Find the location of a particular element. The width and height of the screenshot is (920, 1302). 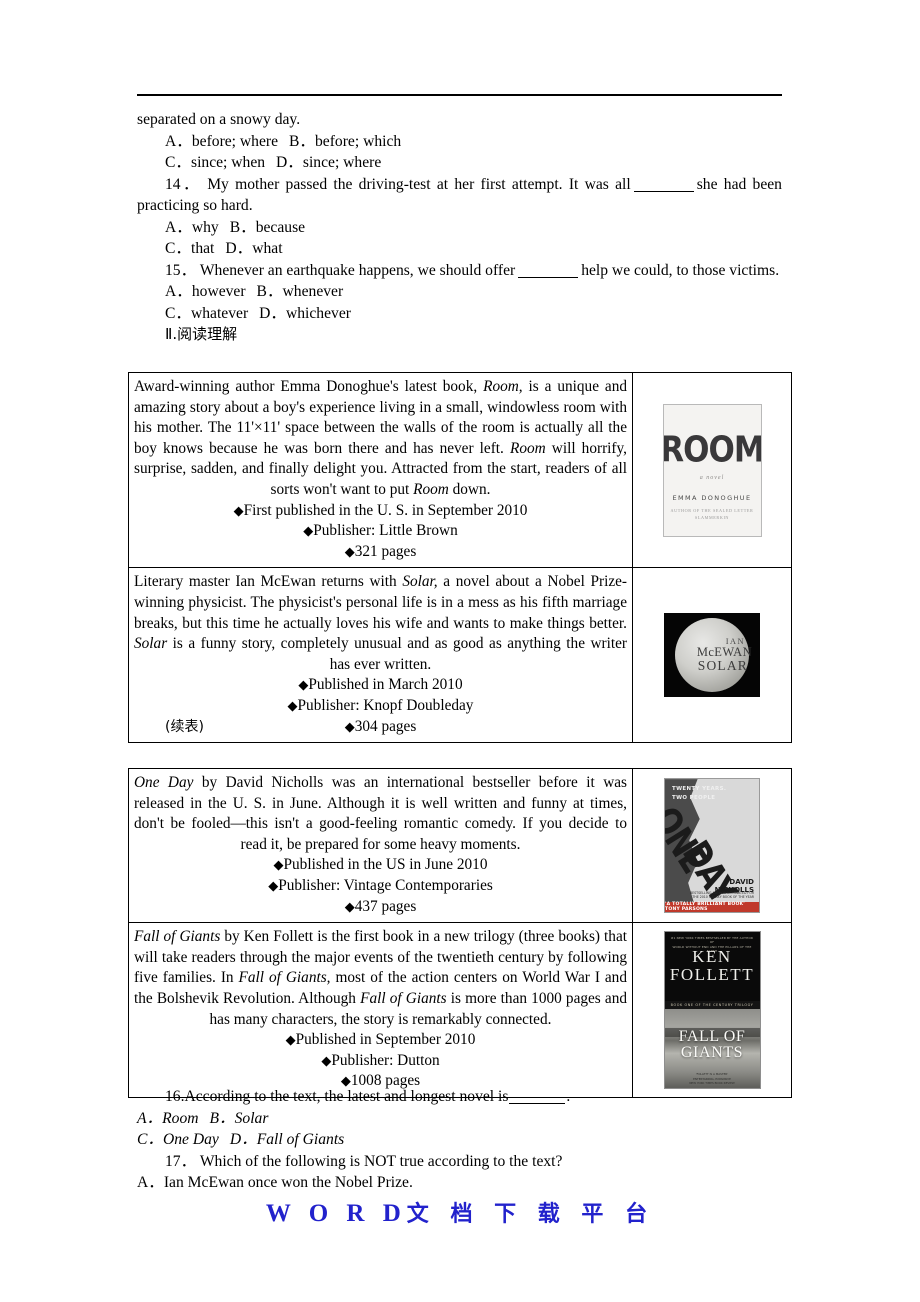

q15-answer-blank is located at coordinates (548, 277).